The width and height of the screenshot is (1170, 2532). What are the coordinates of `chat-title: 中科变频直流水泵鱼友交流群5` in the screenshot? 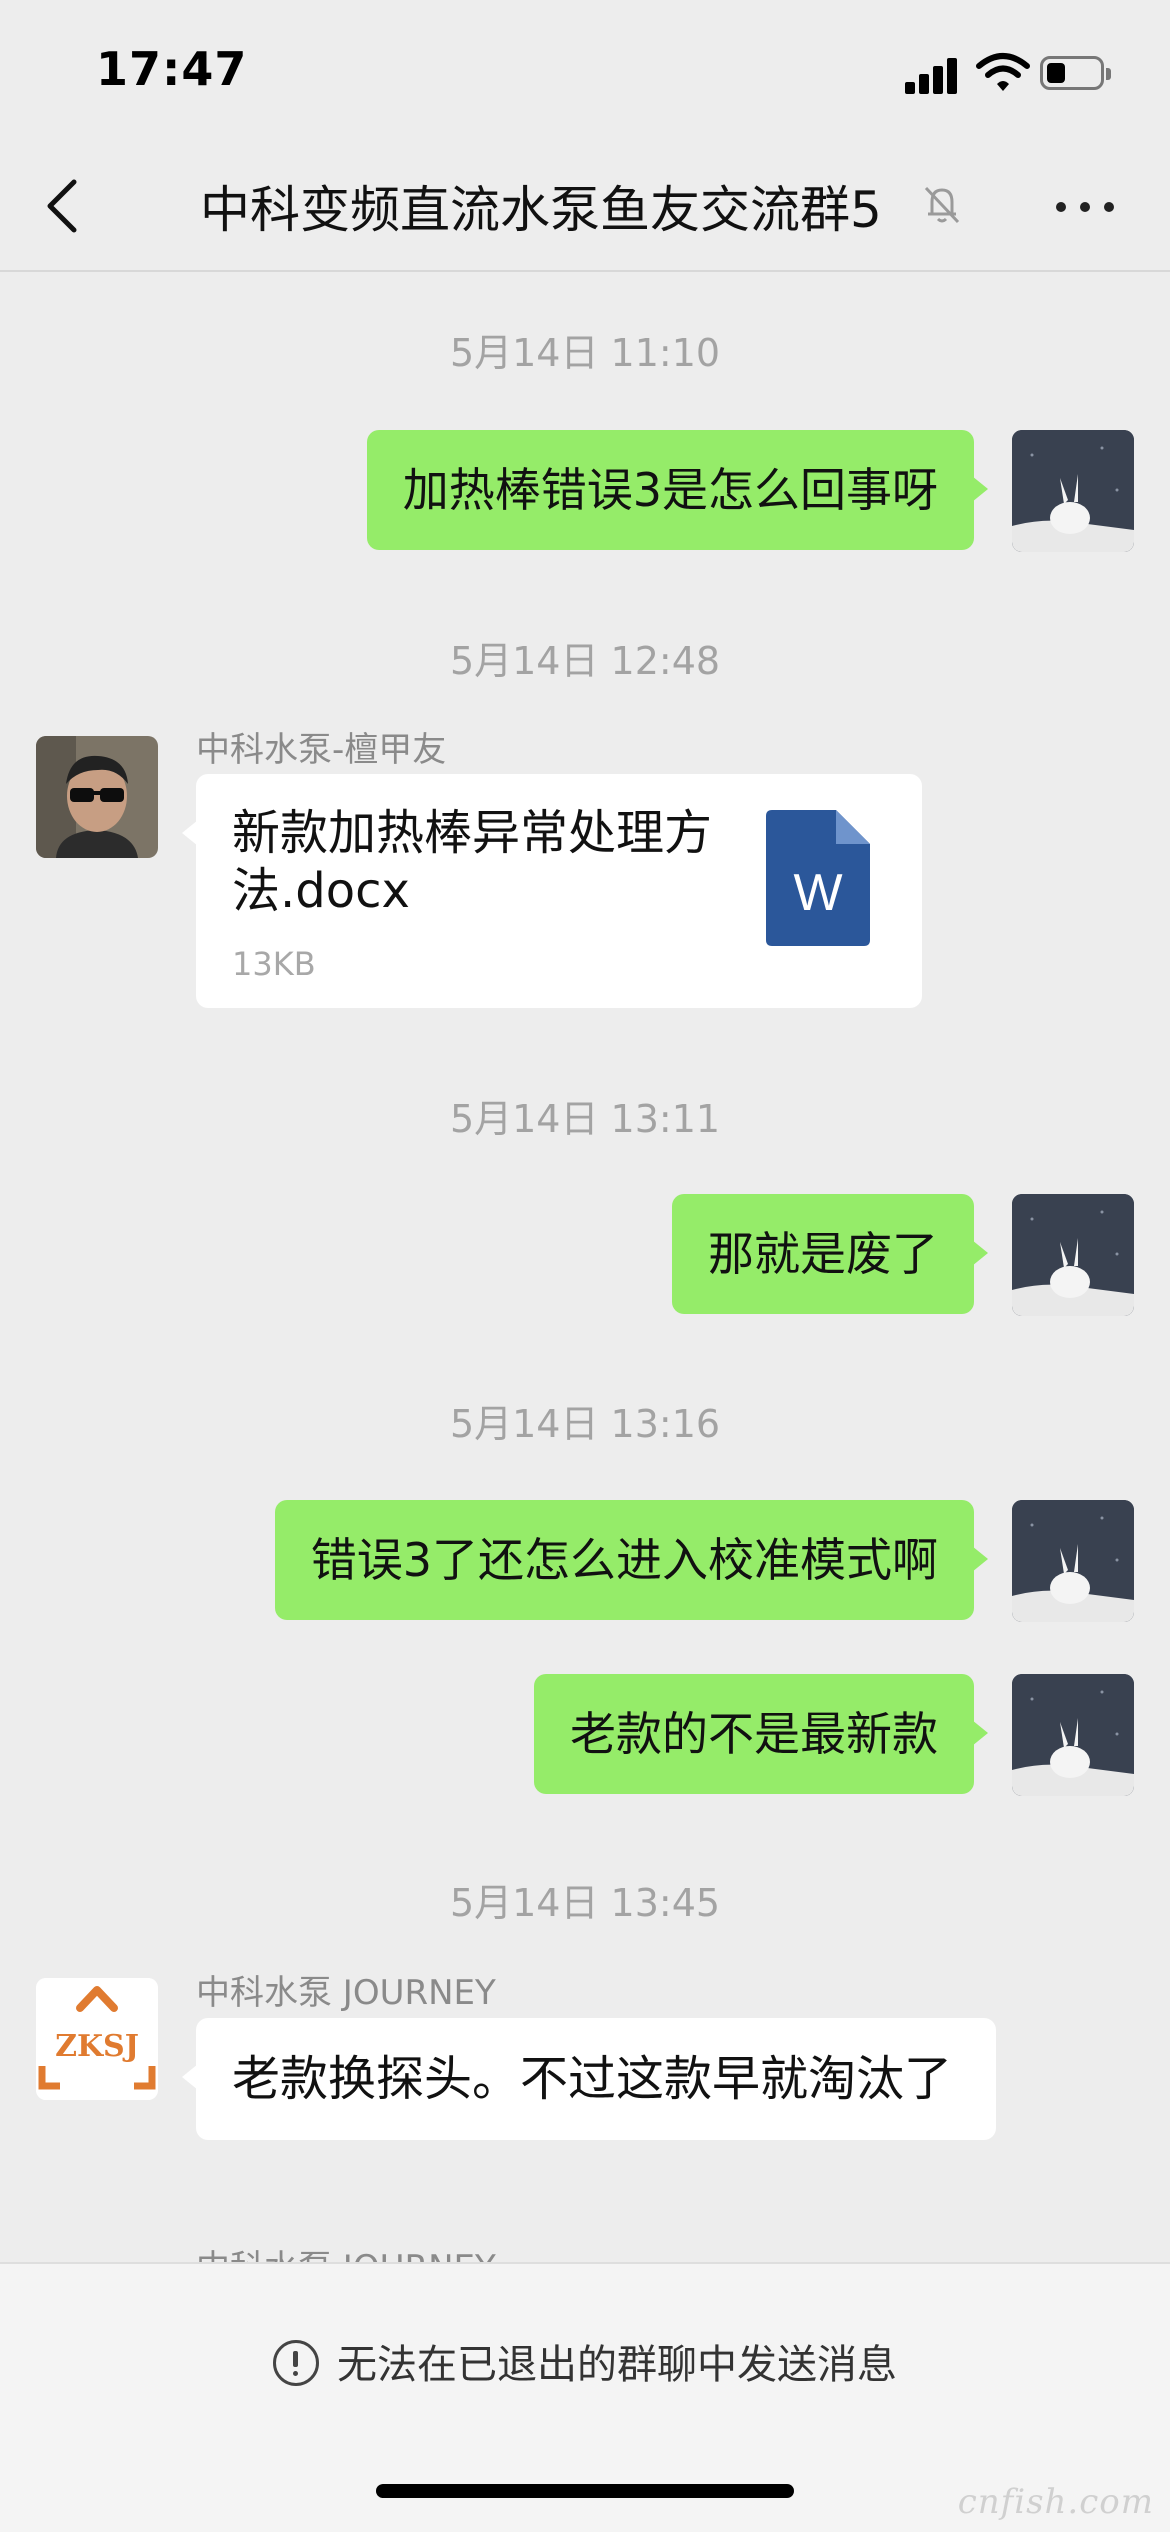 It's located at (541, 210).